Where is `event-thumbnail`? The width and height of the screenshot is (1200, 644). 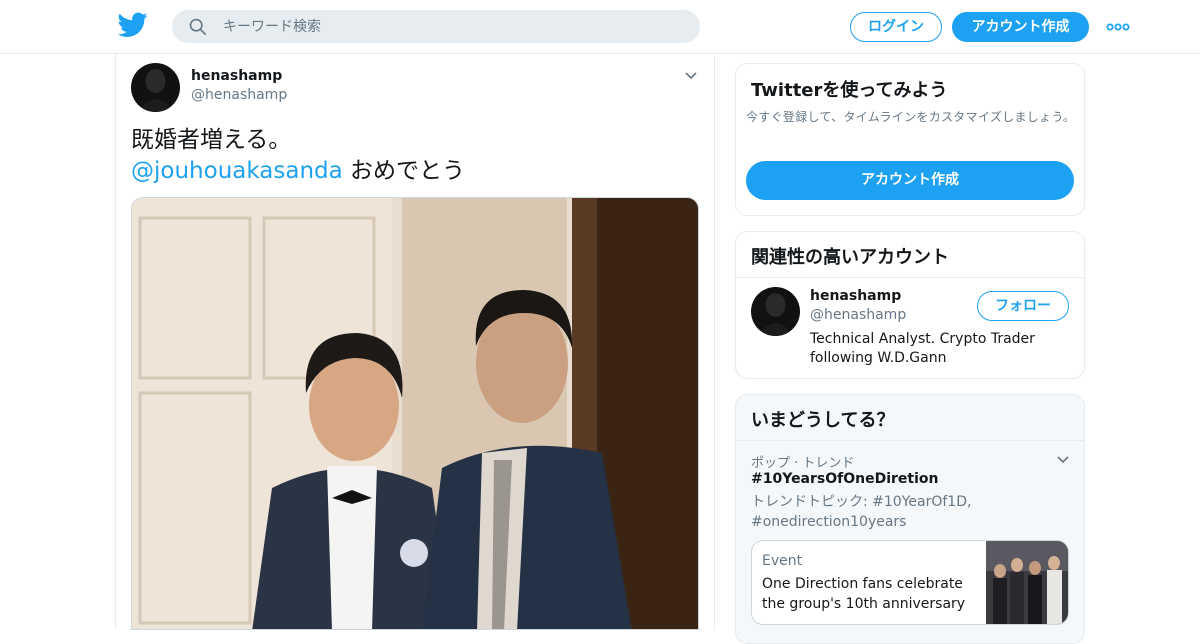 event-thumbnail is located at coordinates (1027, 582).